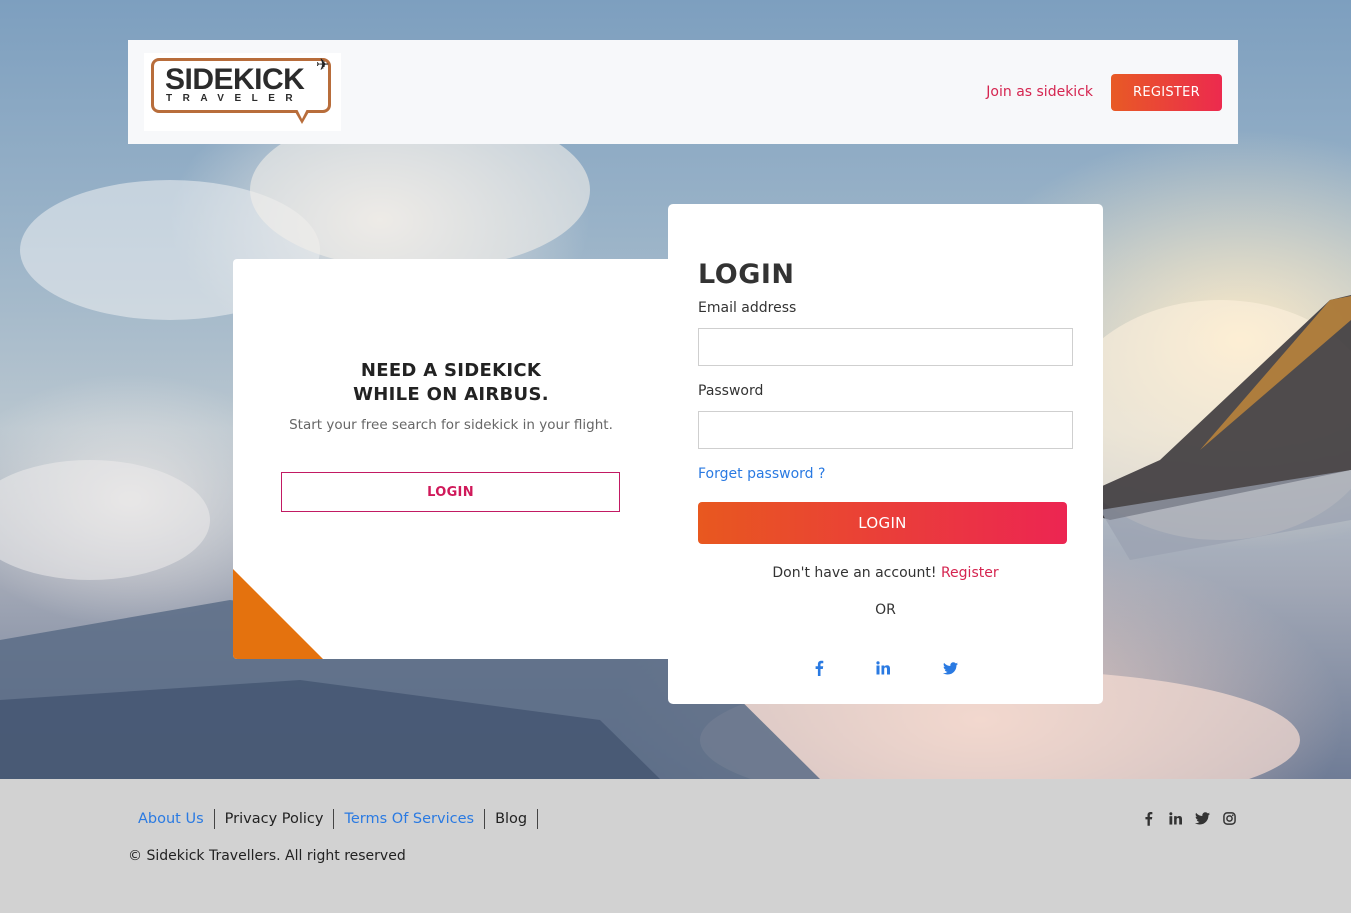 The image size is (1351, 913). Describe the element at coordinates (235, 98) in the screenshot. I see `logo-subtitle: TRAVELER` at that location.